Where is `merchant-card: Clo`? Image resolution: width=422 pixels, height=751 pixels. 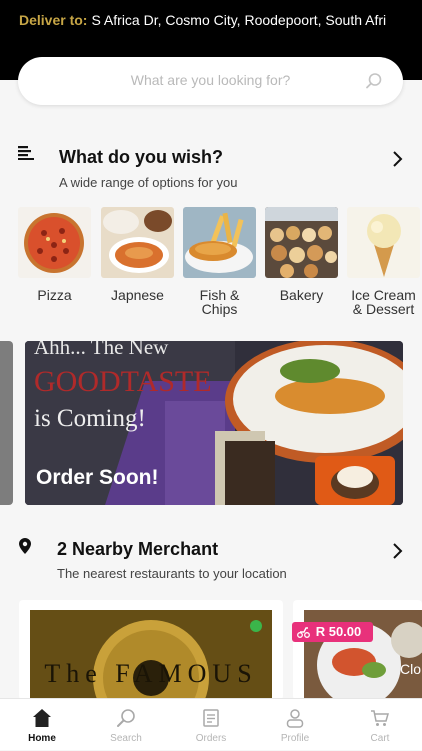
merchant-card: Clo is located at coordinates (357, 650).